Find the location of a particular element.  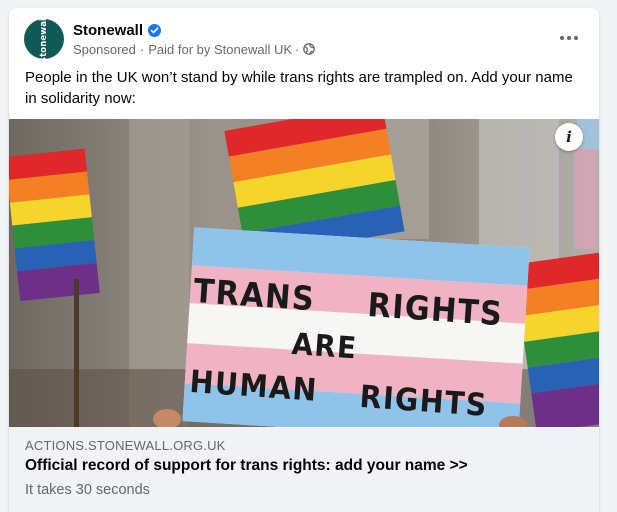

page-name-link: Stonewall is located at coordinates (108, 30).